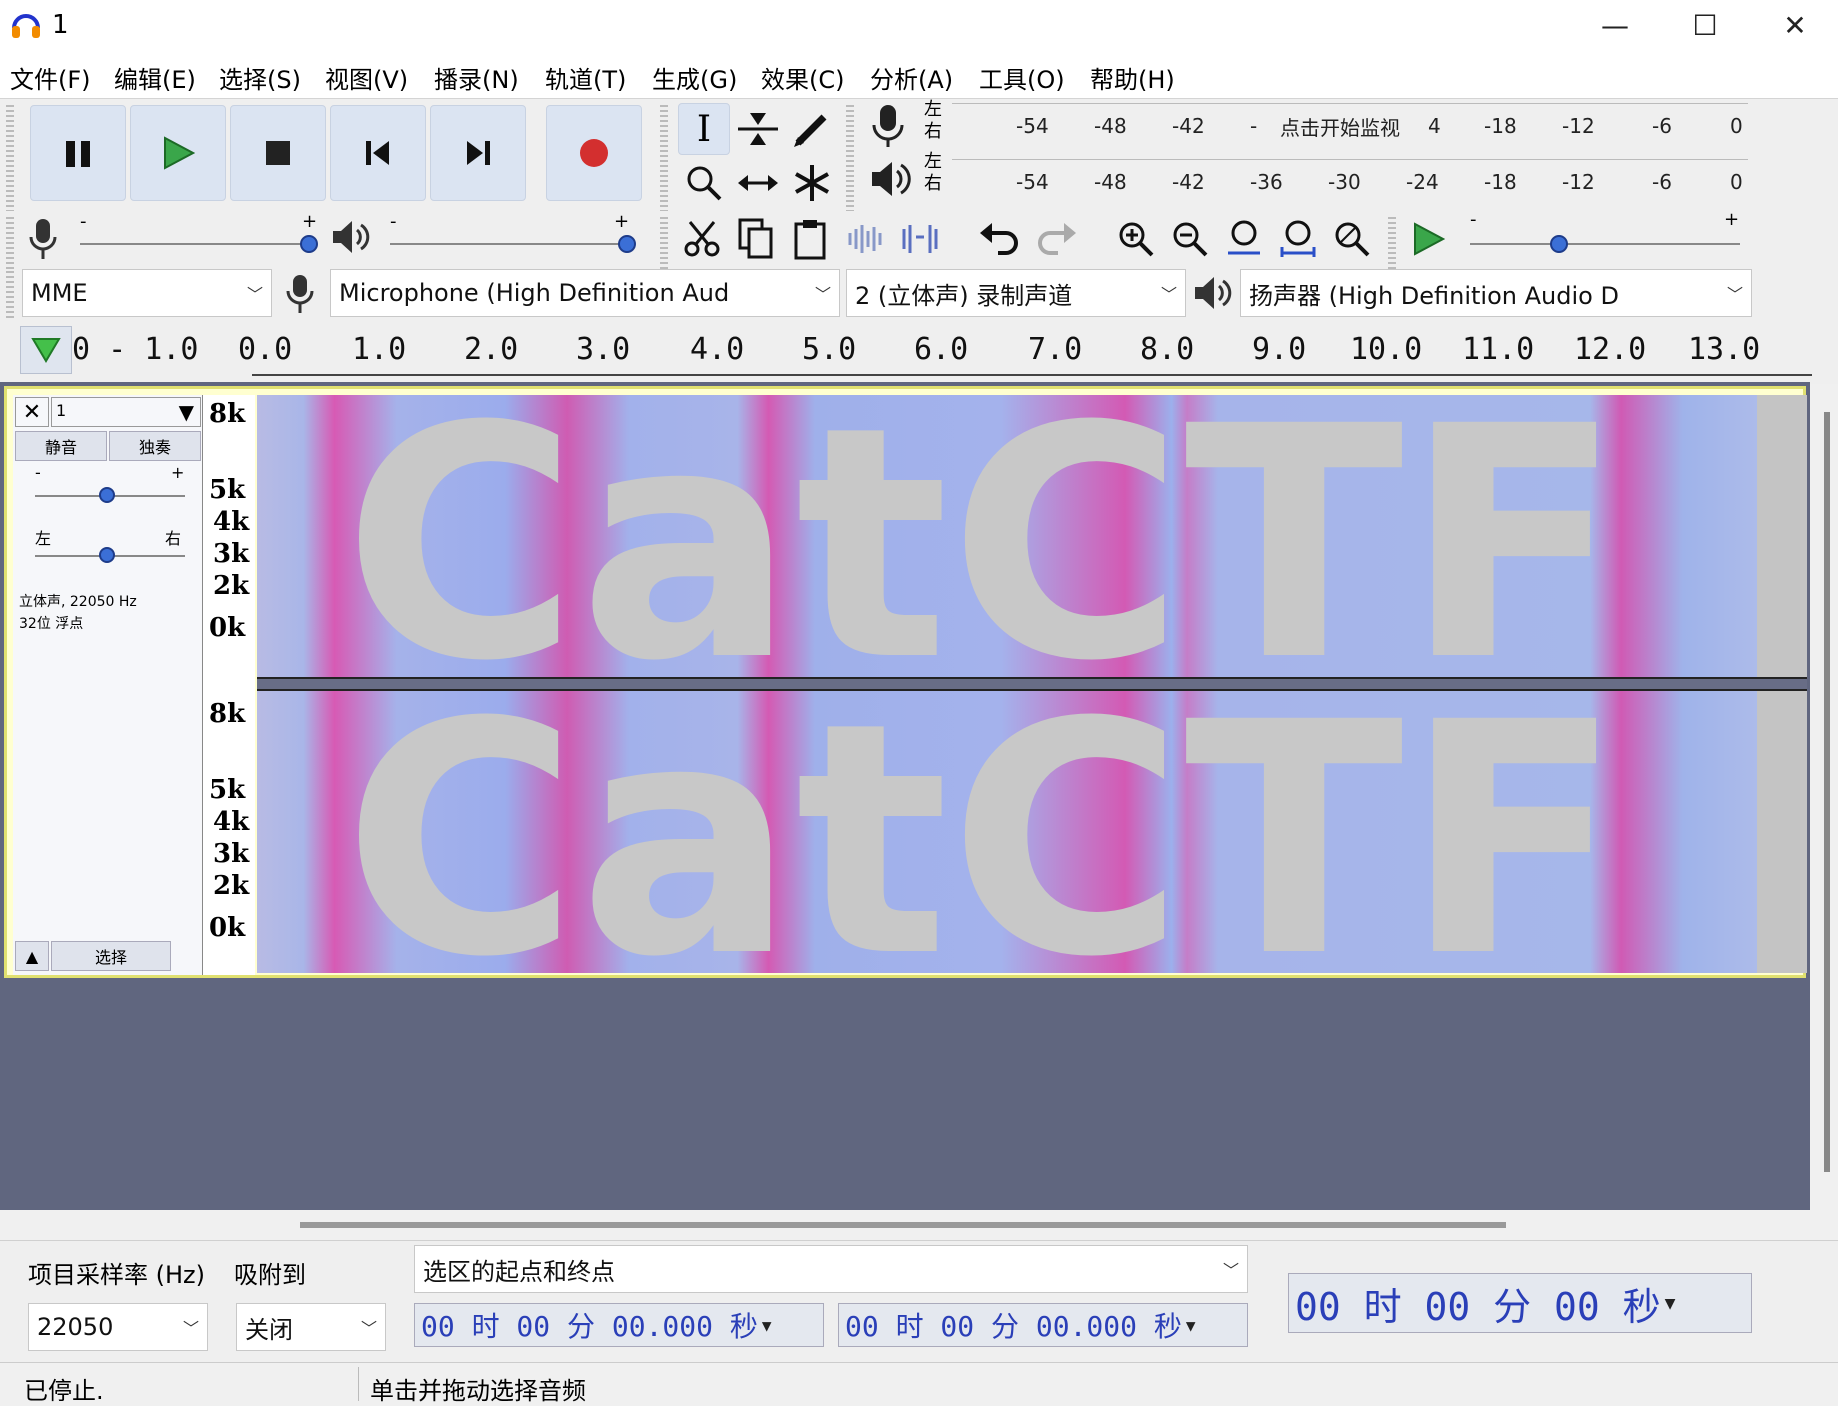  I want to click on timeline-options-button, so click(46, 350).